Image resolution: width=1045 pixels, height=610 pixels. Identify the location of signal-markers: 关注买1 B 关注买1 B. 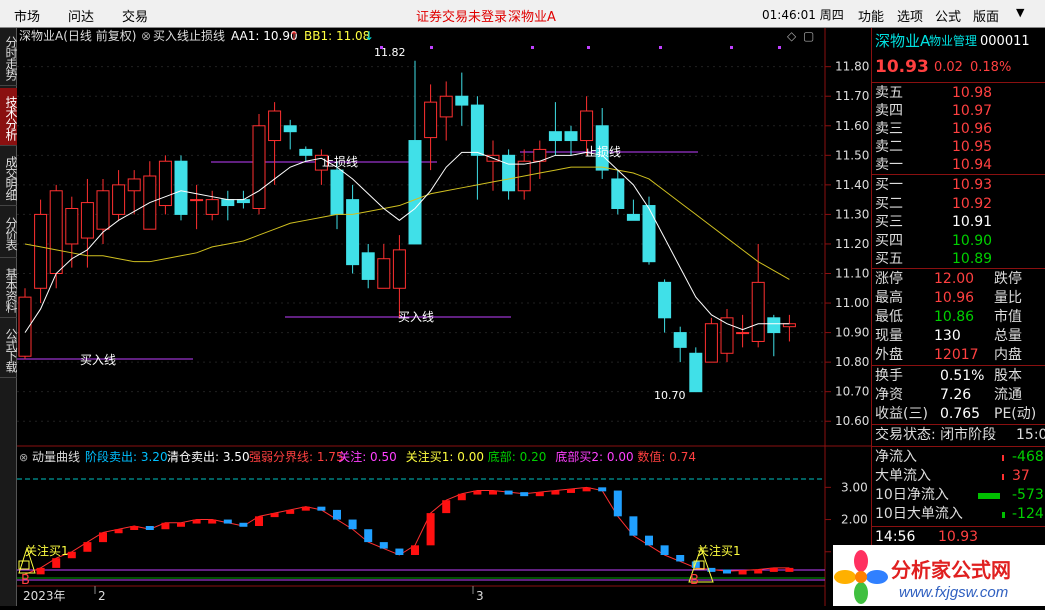
(379, 565).